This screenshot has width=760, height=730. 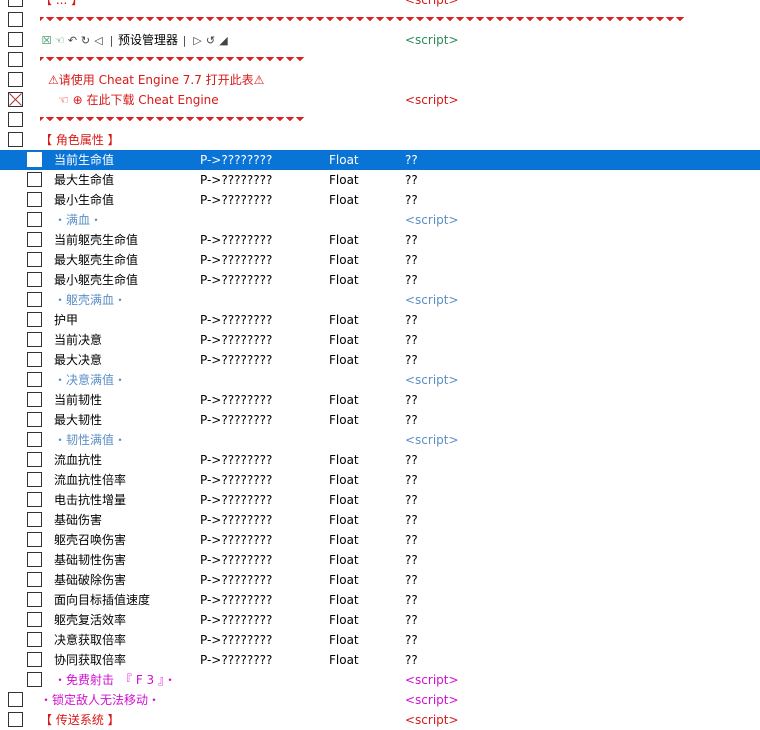 I want to click on table-row: 协同获取倍率 P->???????? Float ??, so click(x=380, y=660).